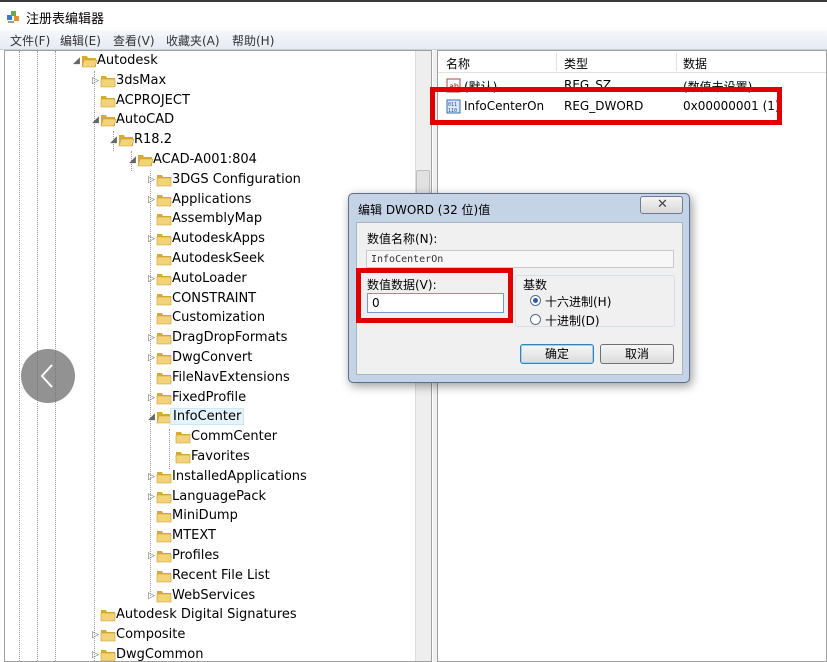 The image size is (827, 662). Describe the element at coordinates (209, 278) in the screenshot. I see `tree-node-label: AutoLoader` at that location.